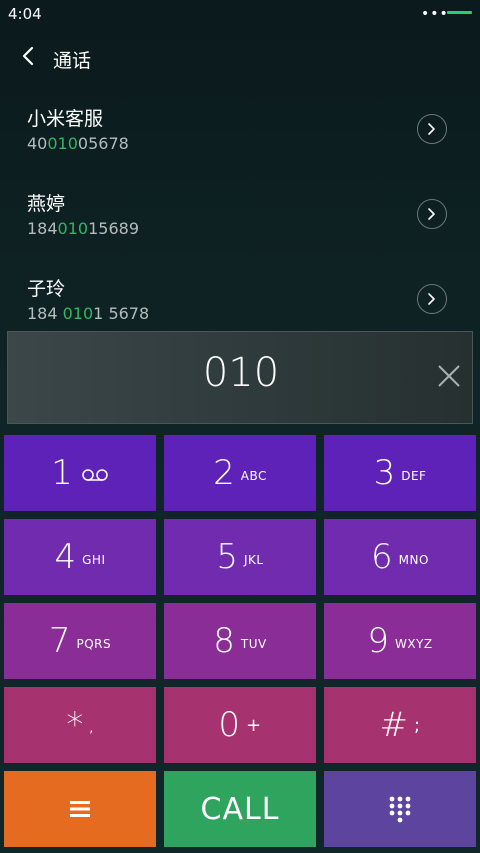 Image resolution: width=480 pixels, height=853 pixels. I want to click on call-button: CALL, so click(240, 809).